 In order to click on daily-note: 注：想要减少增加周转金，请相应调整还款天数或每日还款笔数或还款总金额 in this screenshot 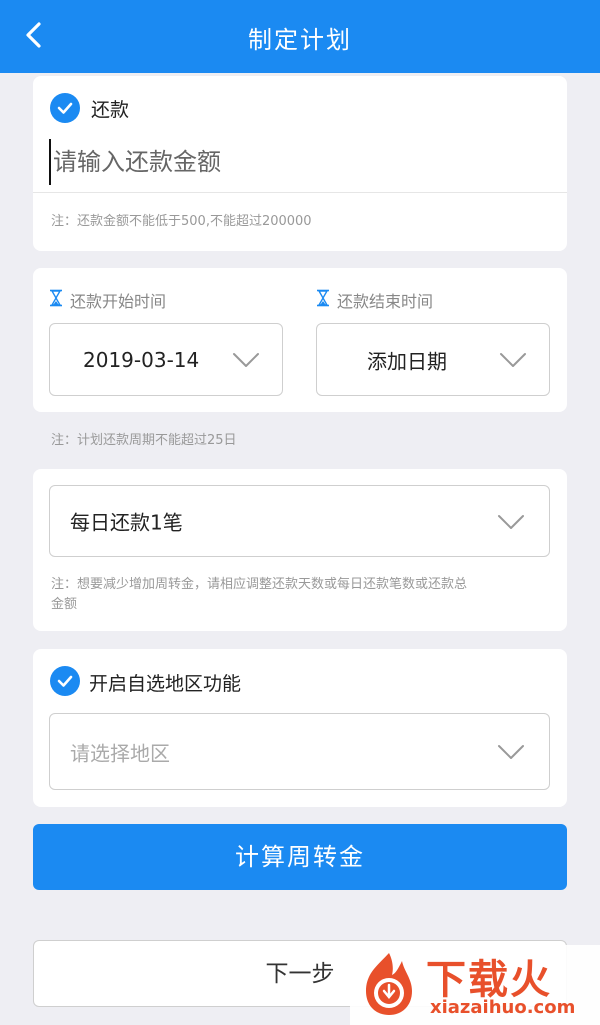, I will do `click(259, 594)`.